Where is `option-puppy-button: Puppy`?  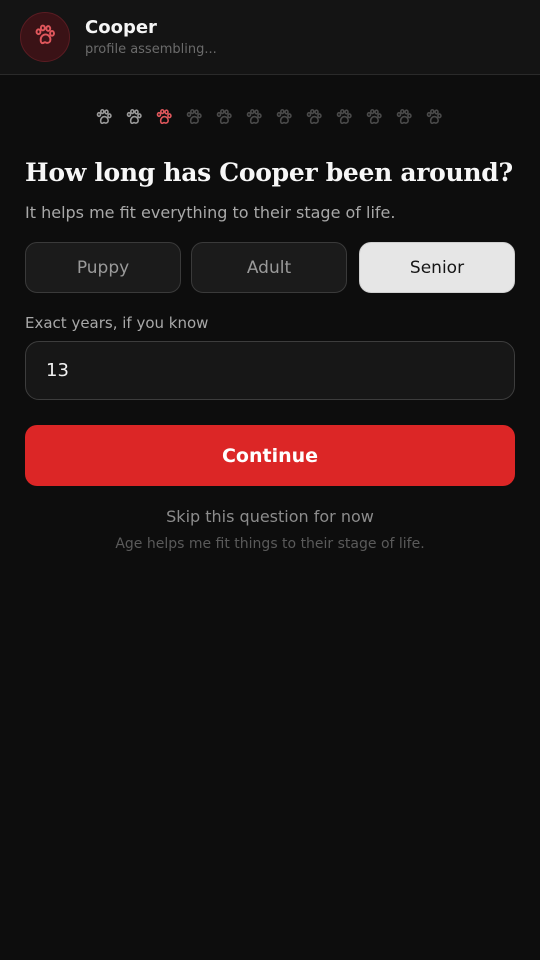
option-puppy-button: Puppy is located at coordinates (103, 267).